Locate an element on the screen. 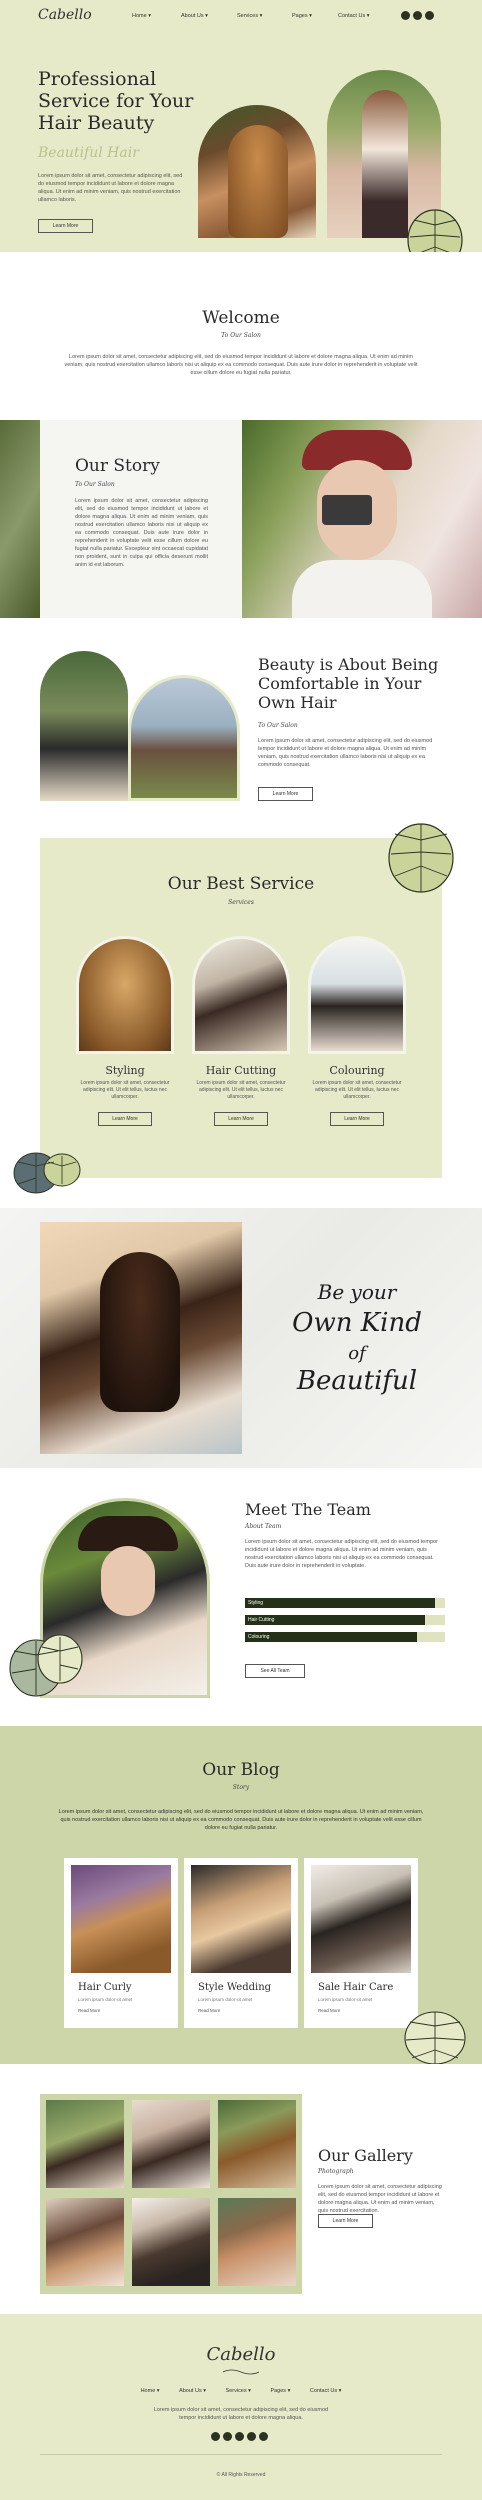  blog-post-title: Sale Hair Care is located at coordinates (355, 1987).